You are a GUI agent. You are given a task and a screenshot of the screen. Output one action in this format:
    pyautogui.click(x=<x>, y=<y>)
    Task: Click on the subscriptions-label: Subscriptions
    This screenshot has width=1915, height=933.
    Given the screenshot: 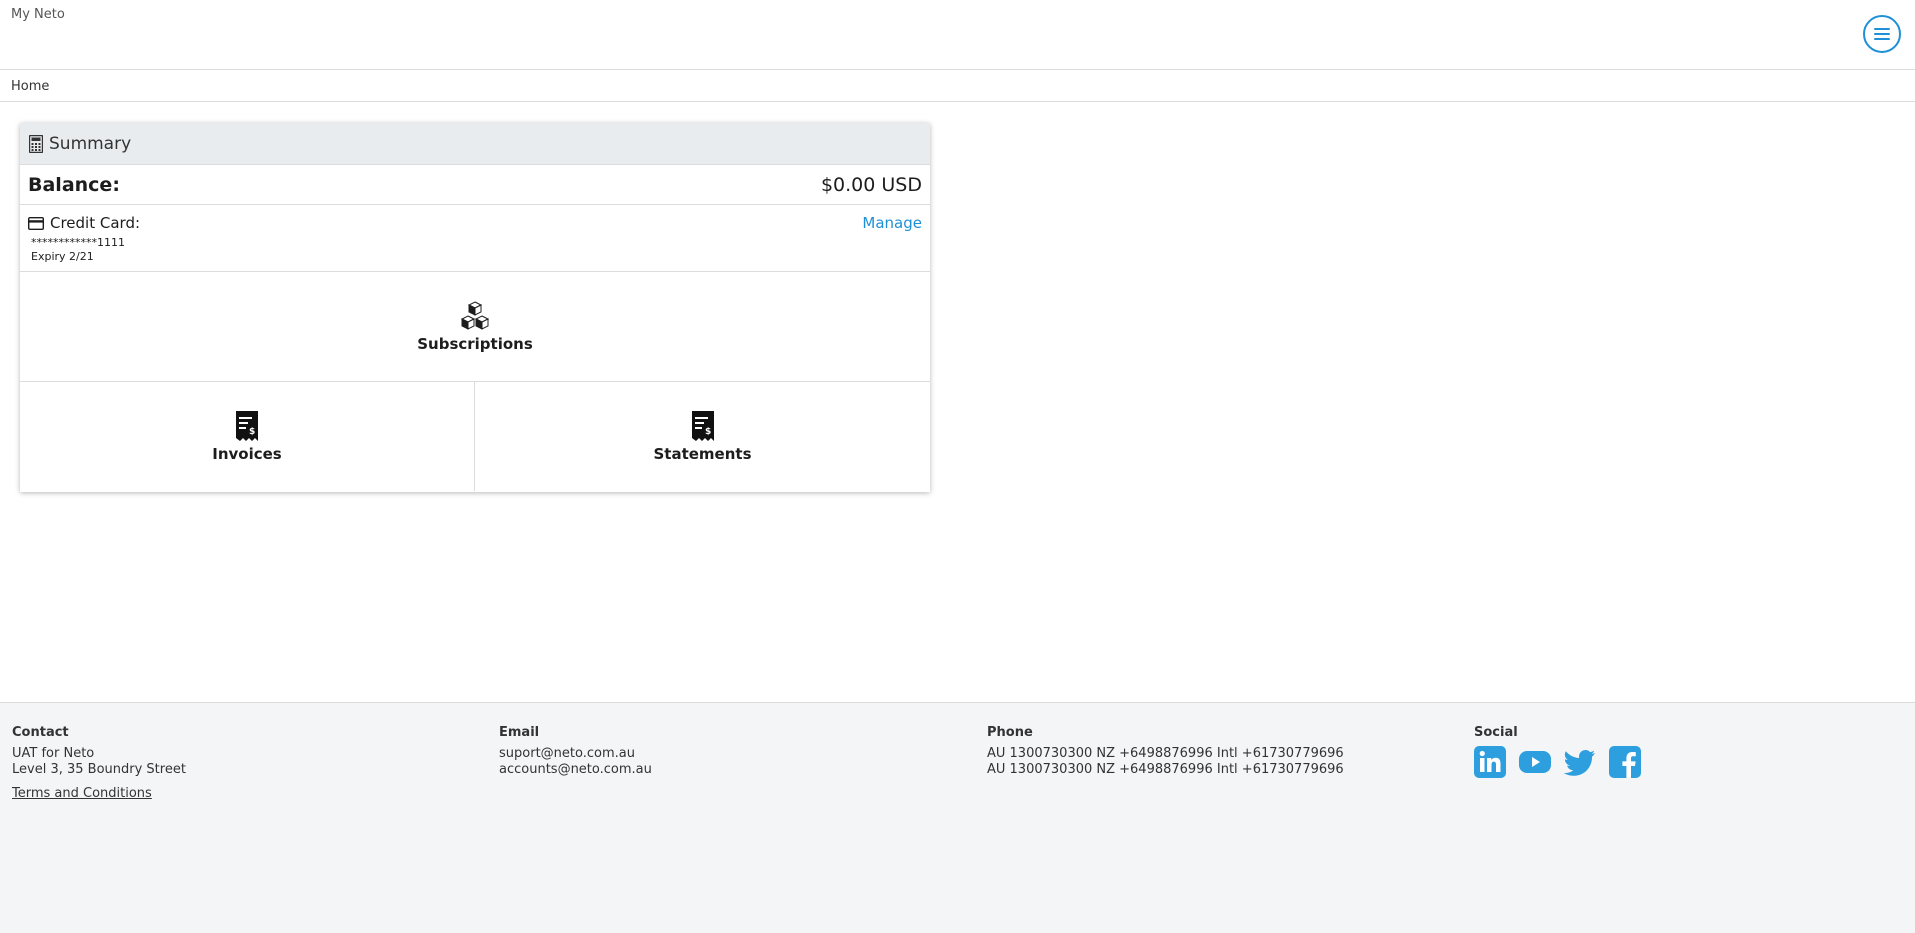 What is the action you would take?
    pyautogui.click(x=475, y=343)
    